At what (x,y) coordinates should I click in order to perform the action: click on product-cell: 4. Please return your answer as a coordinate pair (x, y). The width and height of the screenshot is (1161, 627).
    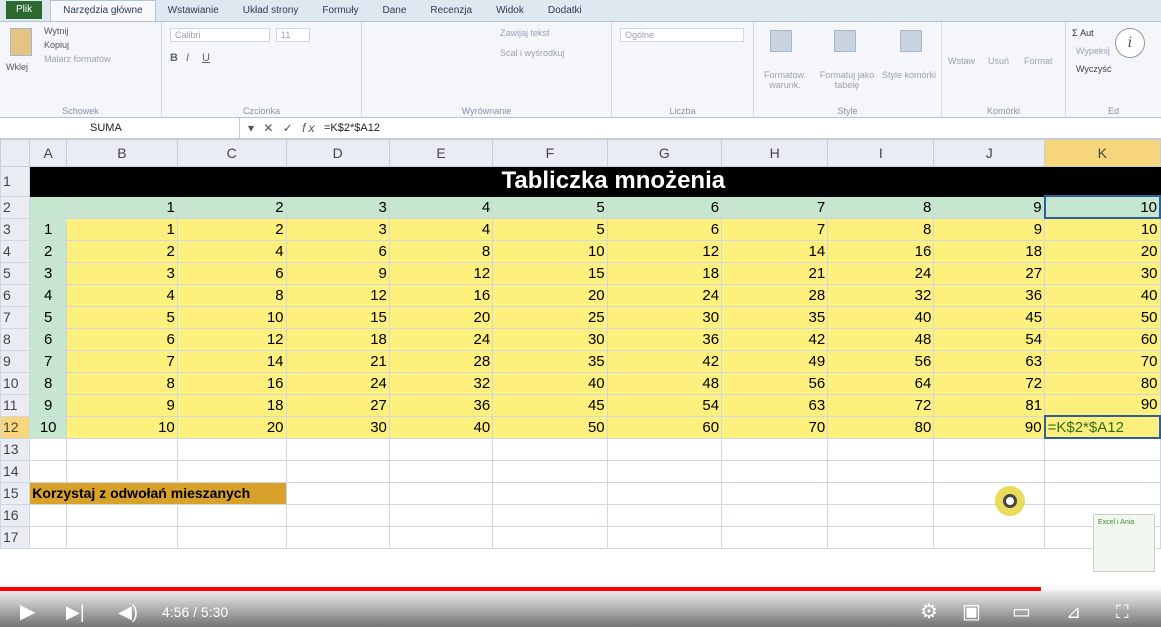
    Looking at the image, I should click on (231, 251).